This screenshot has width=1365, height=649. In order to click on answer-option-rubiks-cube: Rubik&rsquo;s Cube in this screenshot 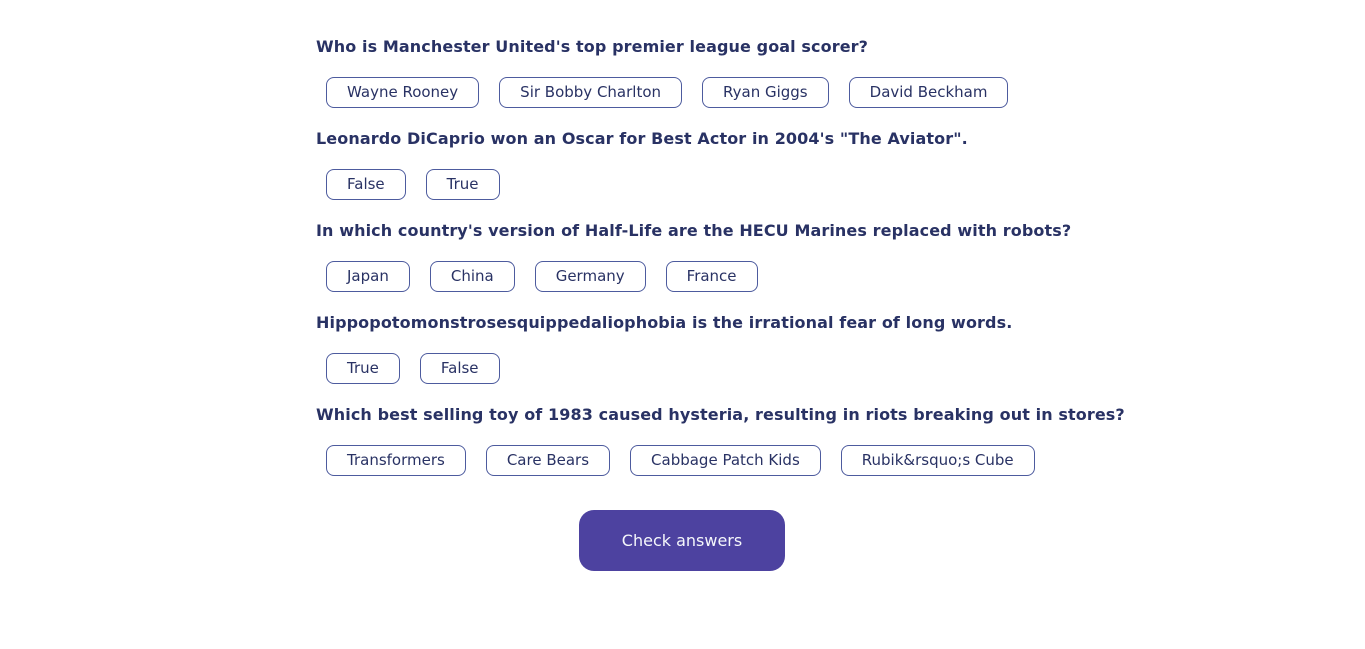, I will do `click(937, 460)`.